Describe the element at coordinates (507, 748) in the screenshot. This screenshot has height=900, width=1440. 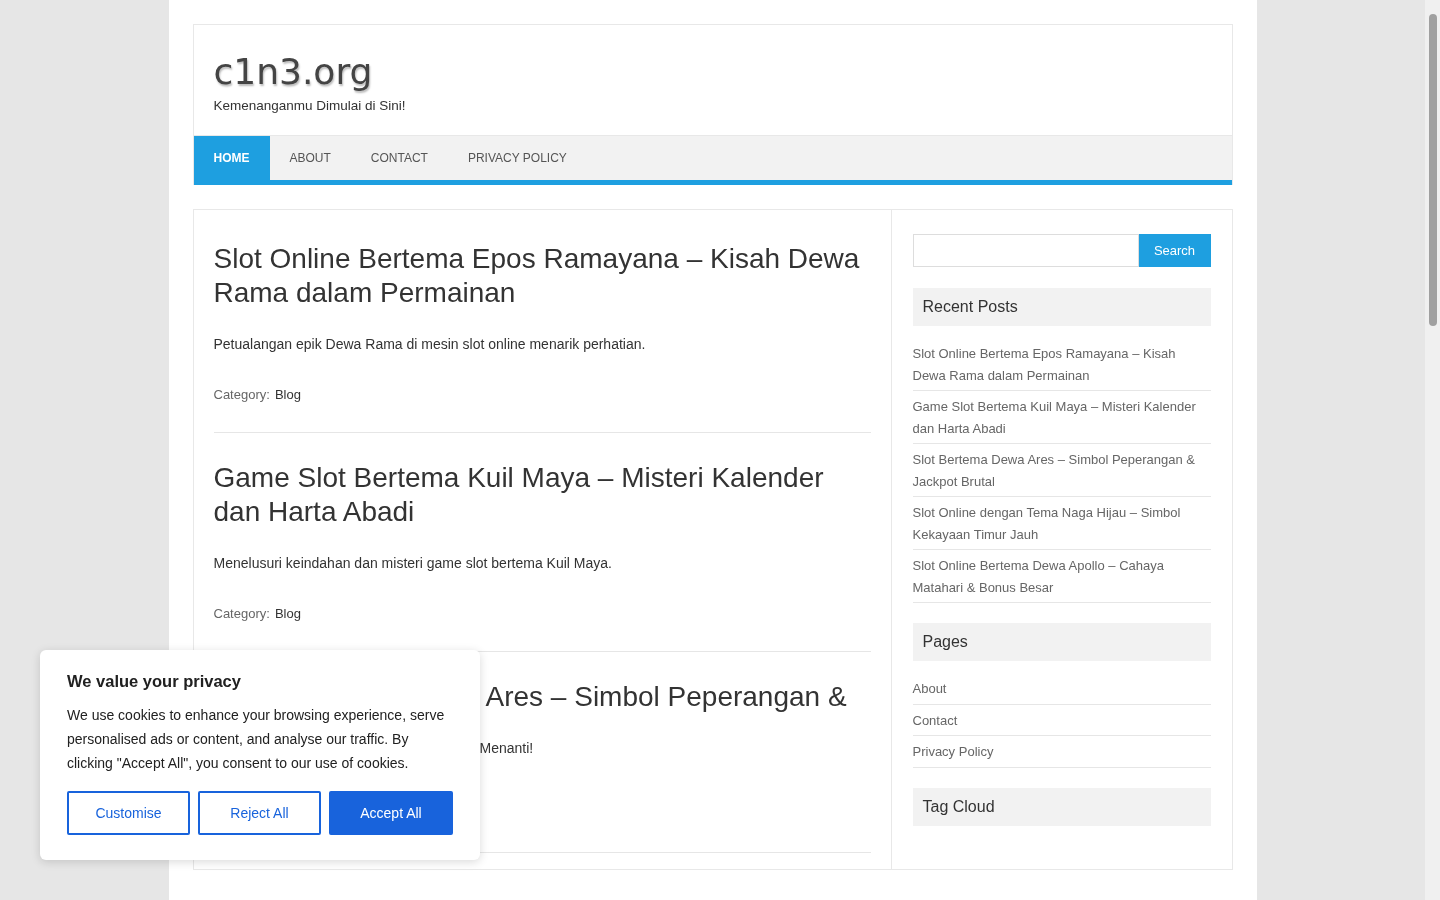
I see `post-excerpt: Menanti!` at that location.